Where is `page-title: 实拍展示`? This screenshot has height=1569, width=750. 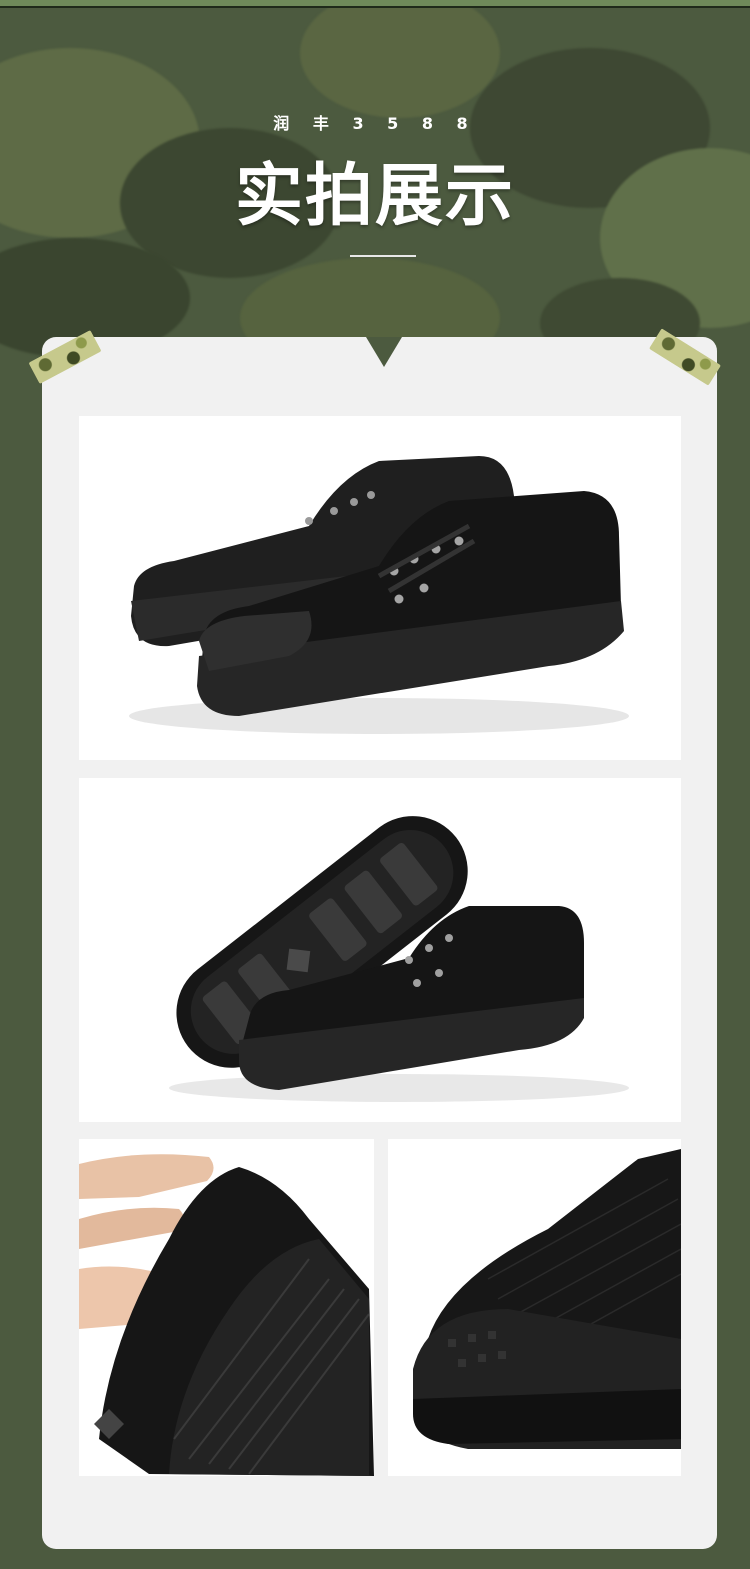 page-title: 实拍展示 is located at coordinates (374, 196).